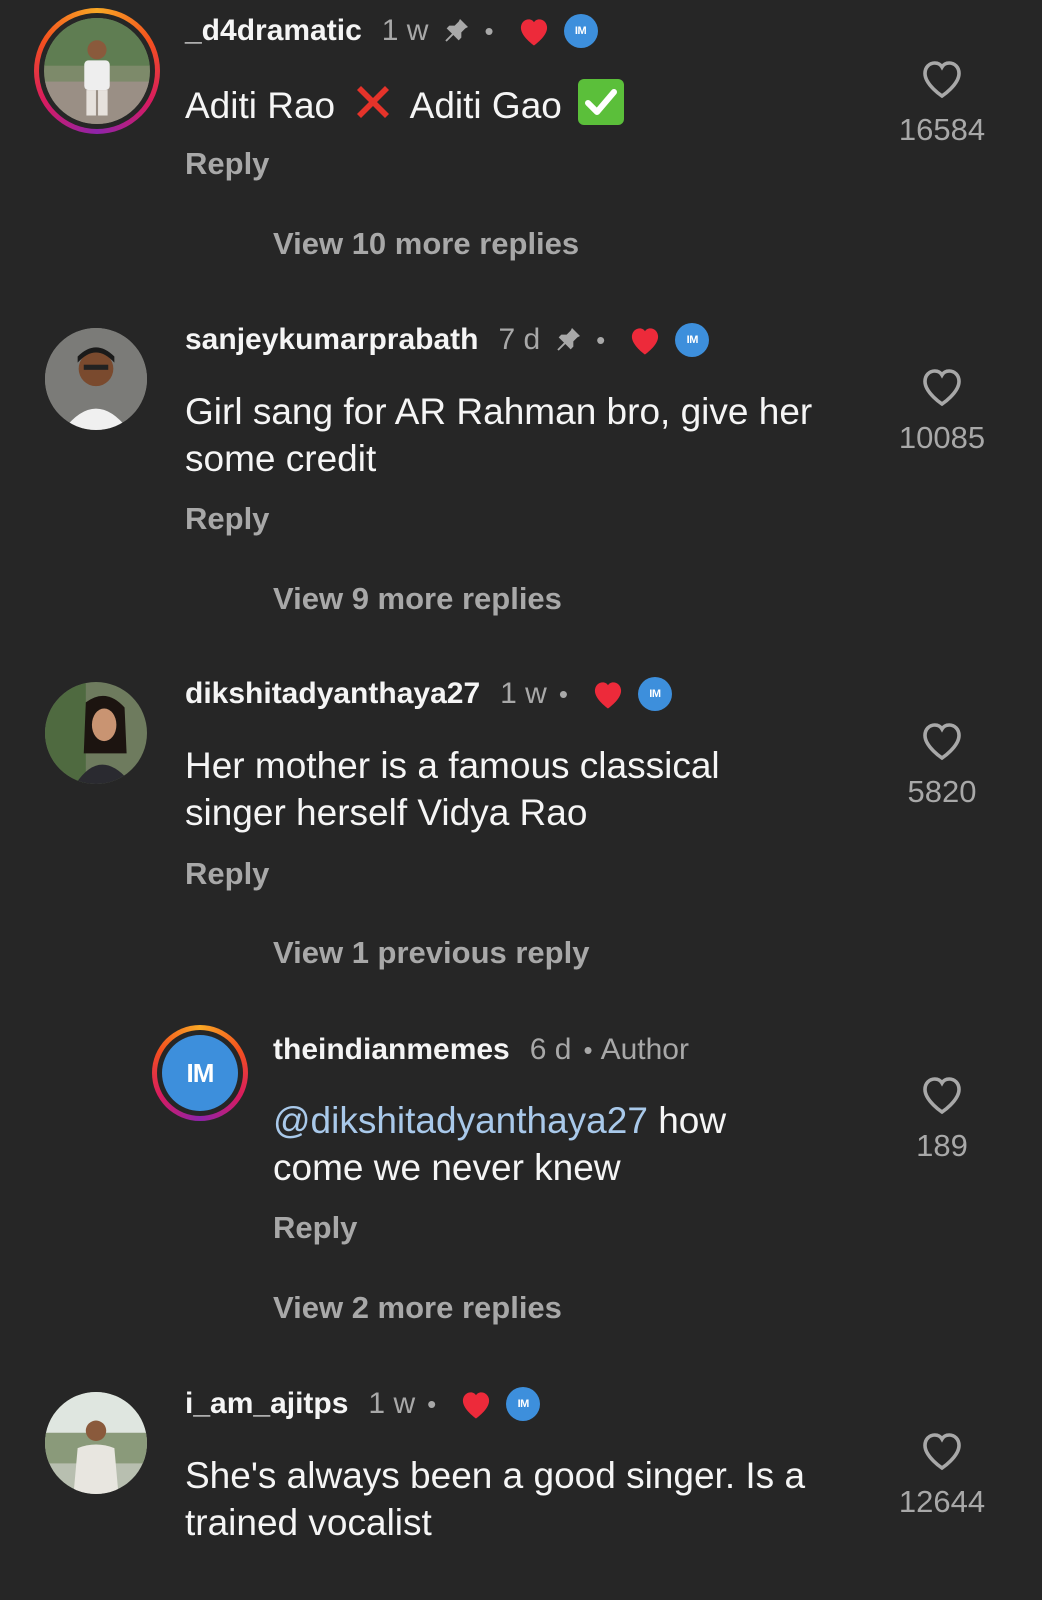 Image resolution: width=1042 pixels, height=1600 pixels. What do you see at coordinates (942, 1118) in the screenshot?
I see `like-button: 189` at bounding box center [942, 1118].